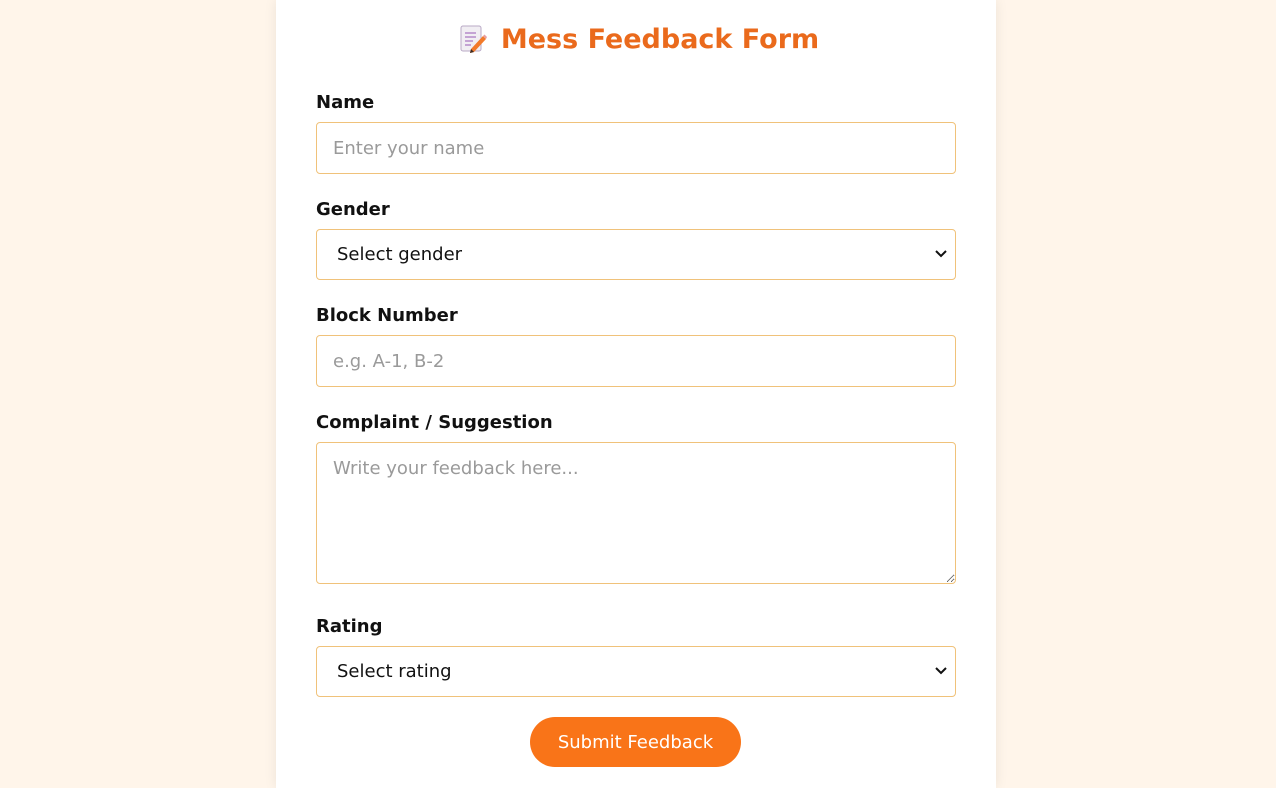 The width and height of the screenshot is (1276, 788). What do you see at coordinates (434, 422) in the screenshot?
I see `complaint-label: Complaint / Suggestion` at bounding box center [434, 422].